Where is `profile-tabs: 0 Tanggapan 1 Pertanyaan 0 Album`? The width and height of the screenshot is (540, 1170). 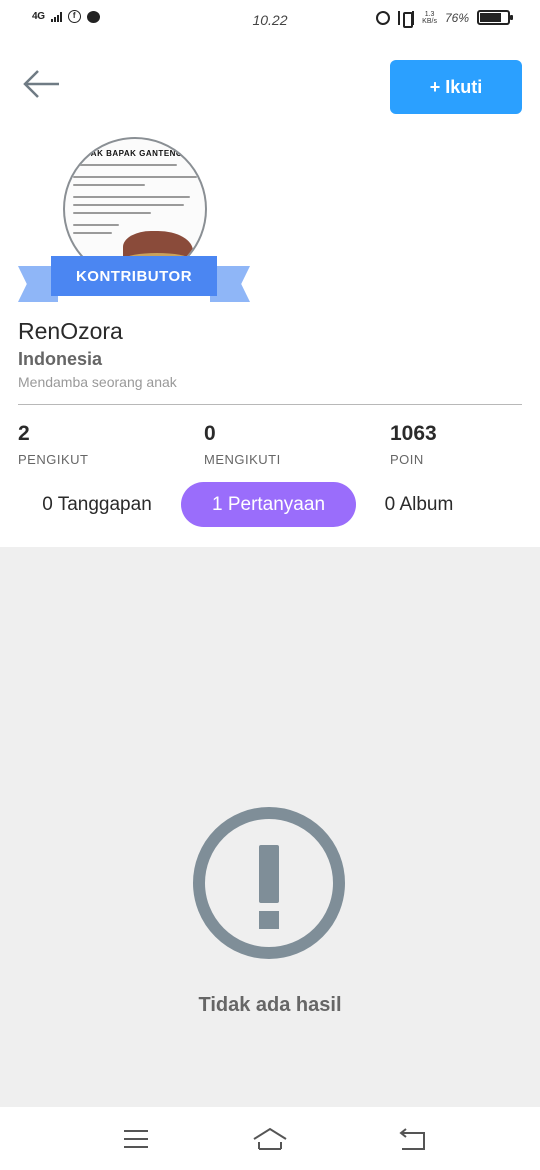
profile-tabs: 0 Tanggapan 1 Pertanyaan 0 Album is located at coordinates (270, 505).